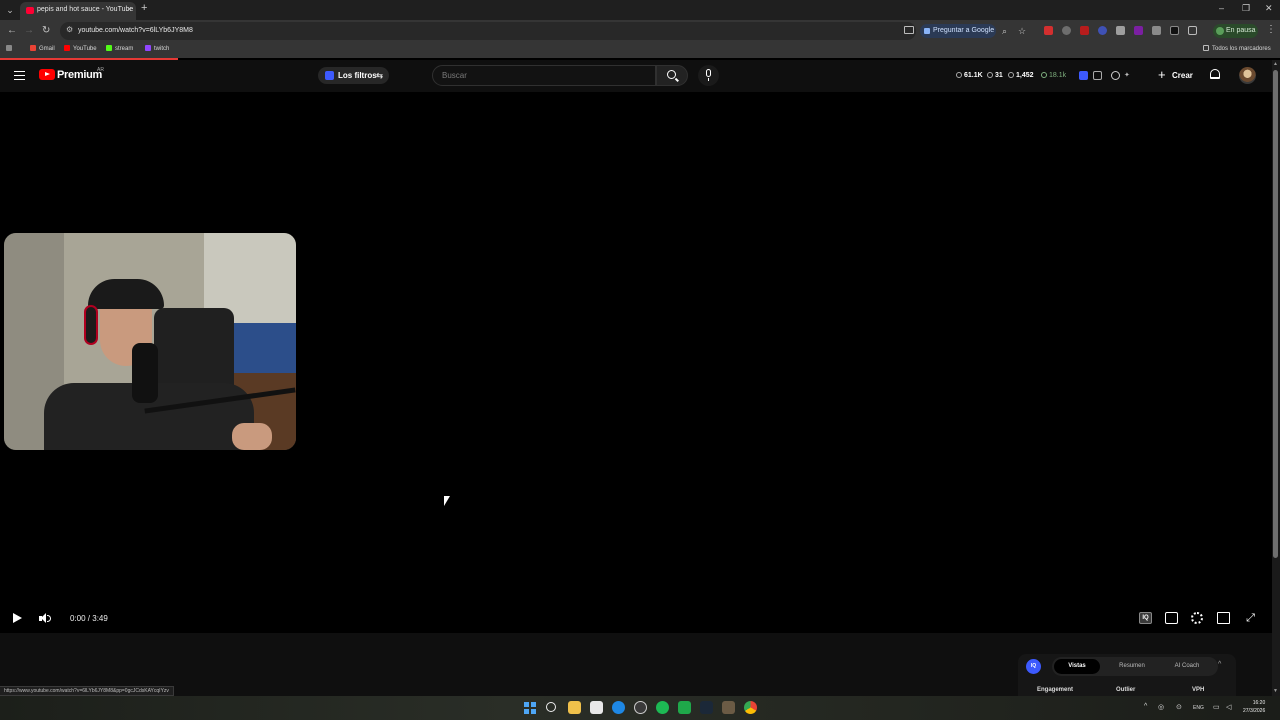  I want to click on avatar, so click(1247, 75).